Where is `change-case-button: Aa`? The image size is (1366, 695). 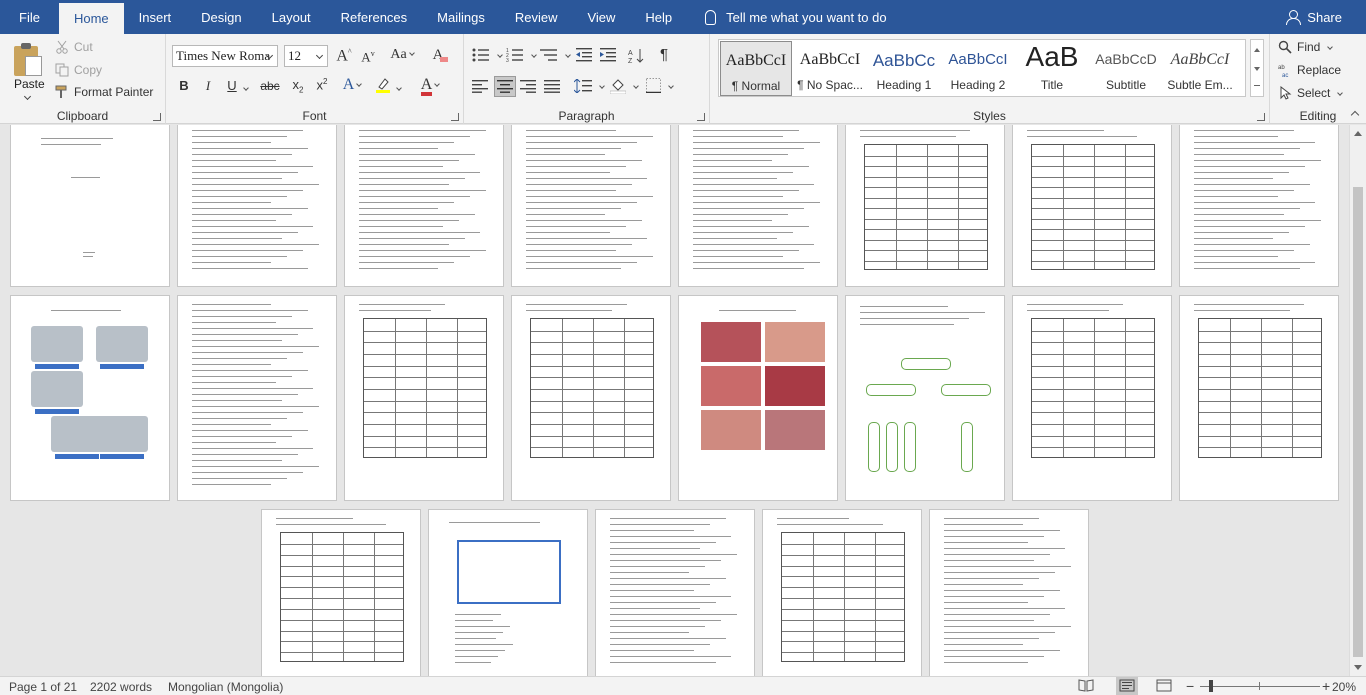 change-case-button: Aa is located at coordinates (402, 55).